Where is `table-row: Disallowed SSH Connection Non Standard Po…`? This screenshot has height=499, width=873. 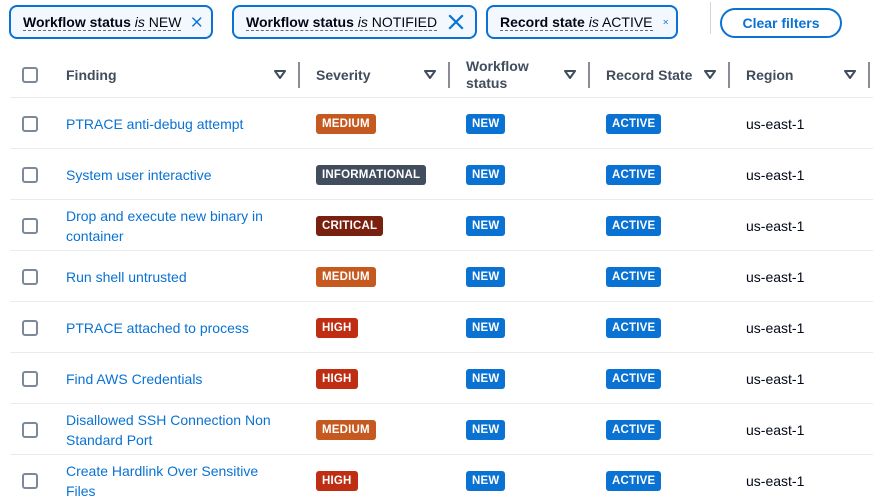
table-row: Disallowed SSH Connection Non Standard Po… is located at coordinates (441, 429).